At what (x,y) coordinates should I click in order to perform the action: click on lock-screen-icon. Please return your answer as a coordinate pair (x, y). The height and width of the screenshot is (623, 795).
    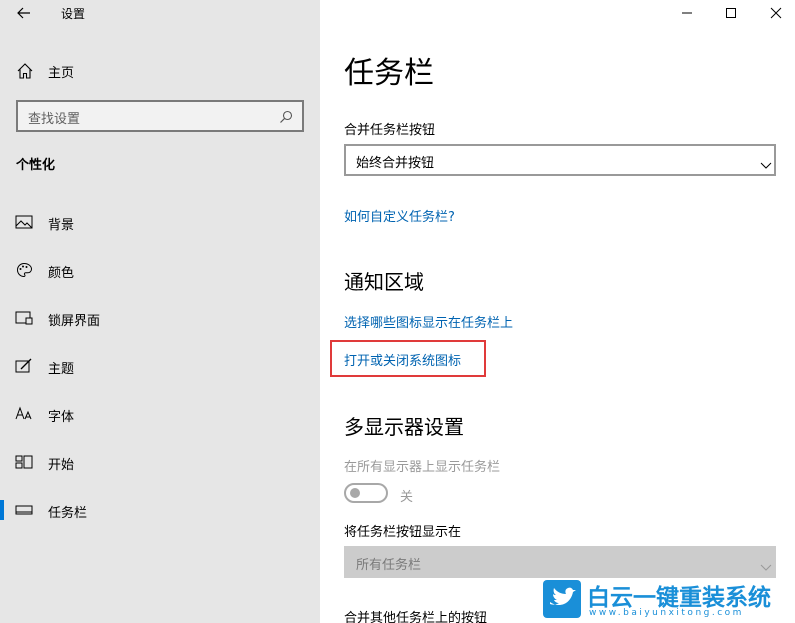
    Looking at the image, I should click on (24, 318).